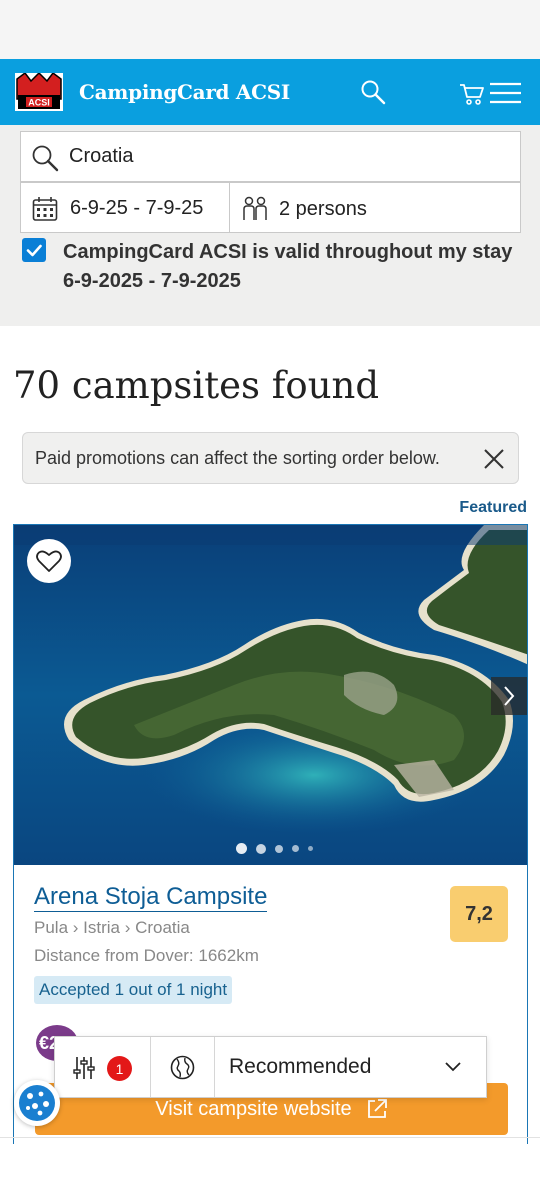 The image size is (540, 1200). I want to click on next-photo-button, so click(509, 696).